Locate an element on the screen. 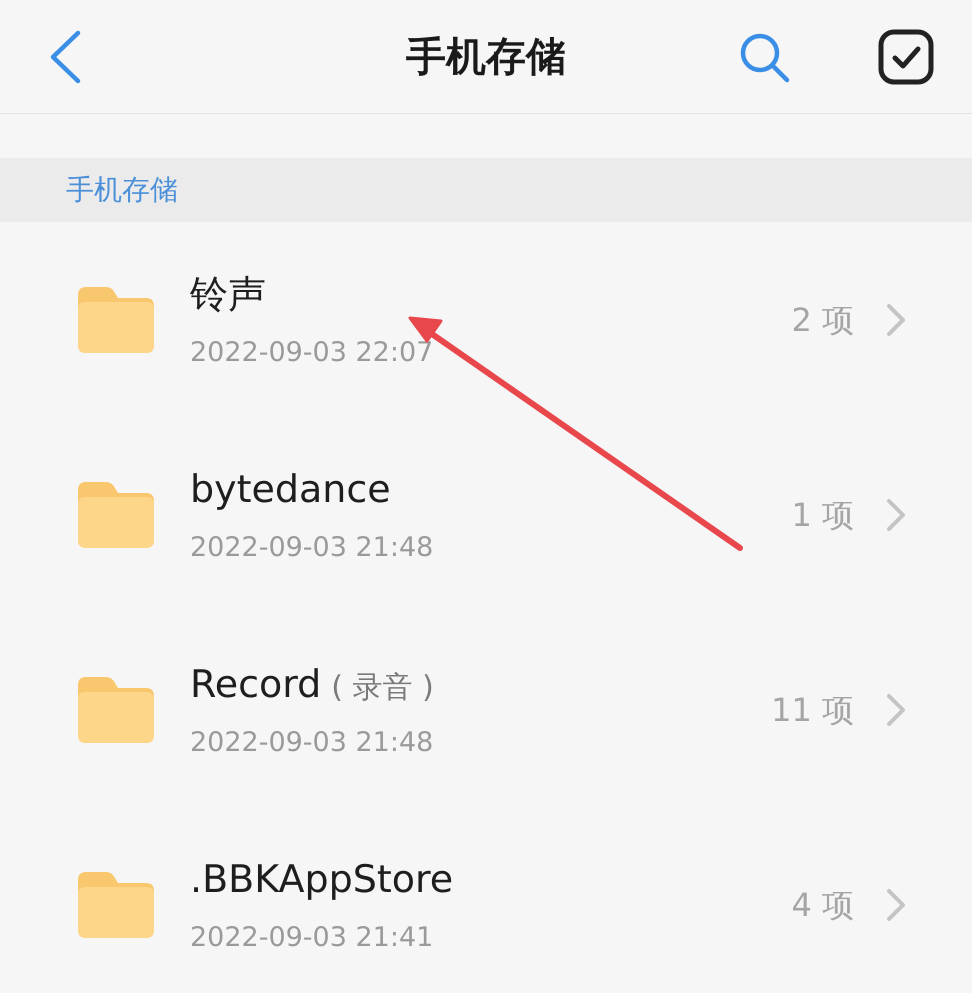  folder-name: 铃声 is located at coordinates (228, 294).